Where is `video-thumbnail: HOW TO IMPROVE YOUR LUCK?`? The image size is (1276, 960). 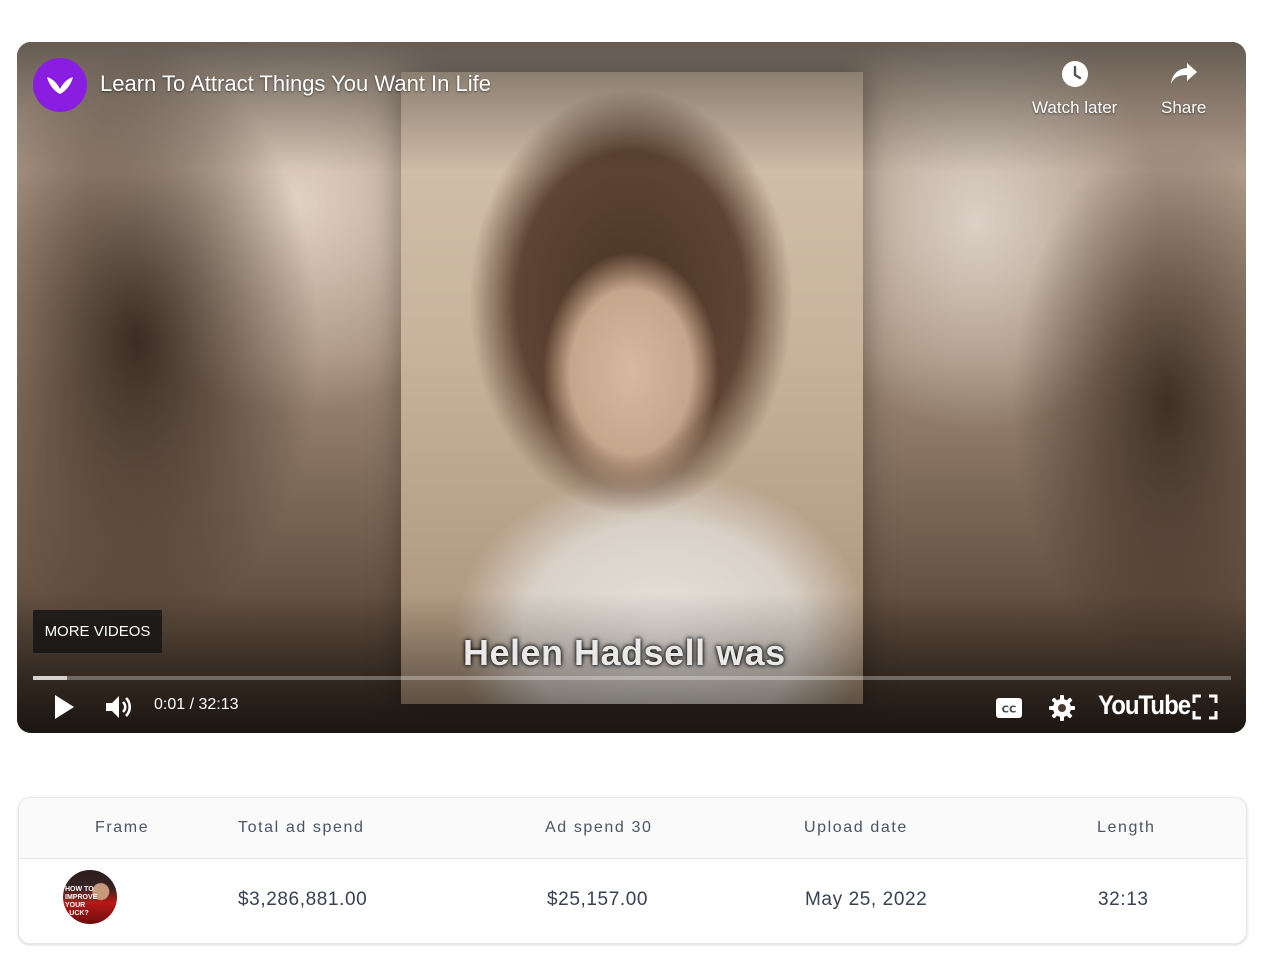
video-thumbnail: HOW TO IMPROVE YOUR LUCK? is located at coordinates (90, 897).